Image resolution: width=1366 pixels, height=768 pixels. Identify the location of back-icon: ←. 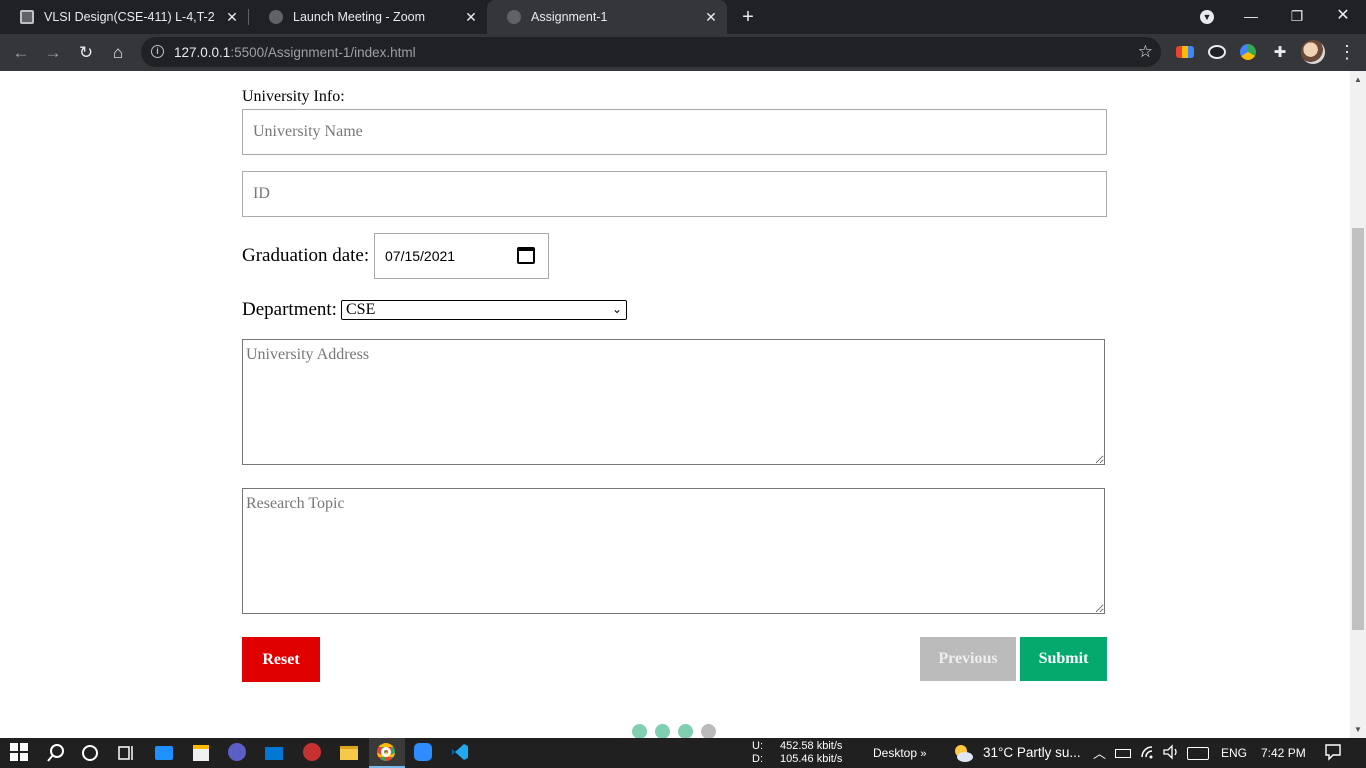
(21, 53).